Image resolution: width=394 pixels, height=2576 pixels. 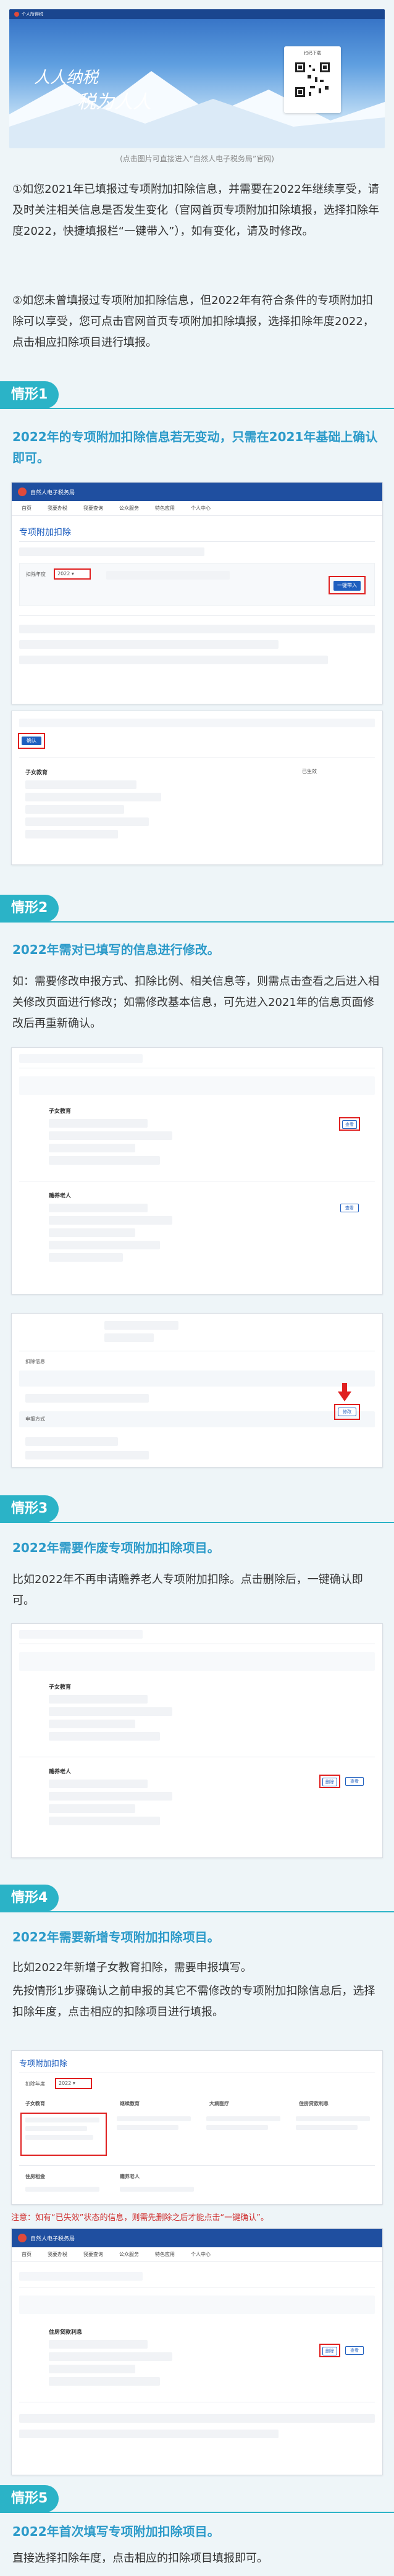 What do you see at coordinates (32, 14) in the screenshot?
I see `app-title: 个人所得税` at bounding box center [32, 14].